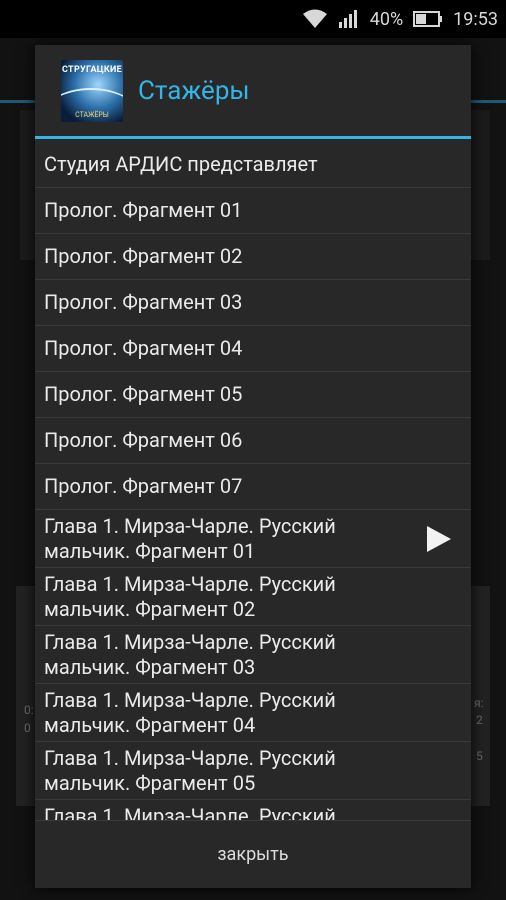  Describe the element at coordinates (386, 19) in the screenshot. I see `battery-percent: 40%` at that location.